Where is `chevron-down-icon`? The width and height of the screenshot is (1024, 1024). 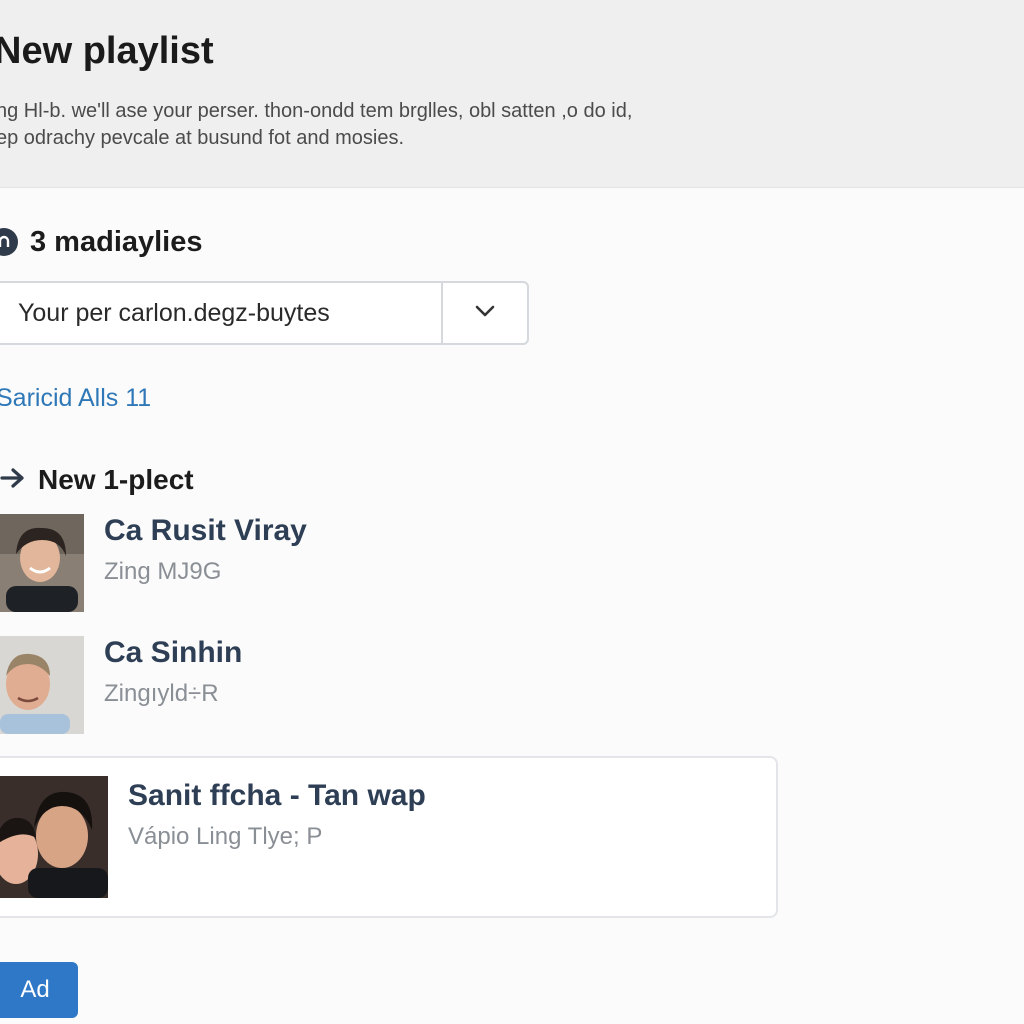 chevron-down-icon is located at coordinates (485, 313).